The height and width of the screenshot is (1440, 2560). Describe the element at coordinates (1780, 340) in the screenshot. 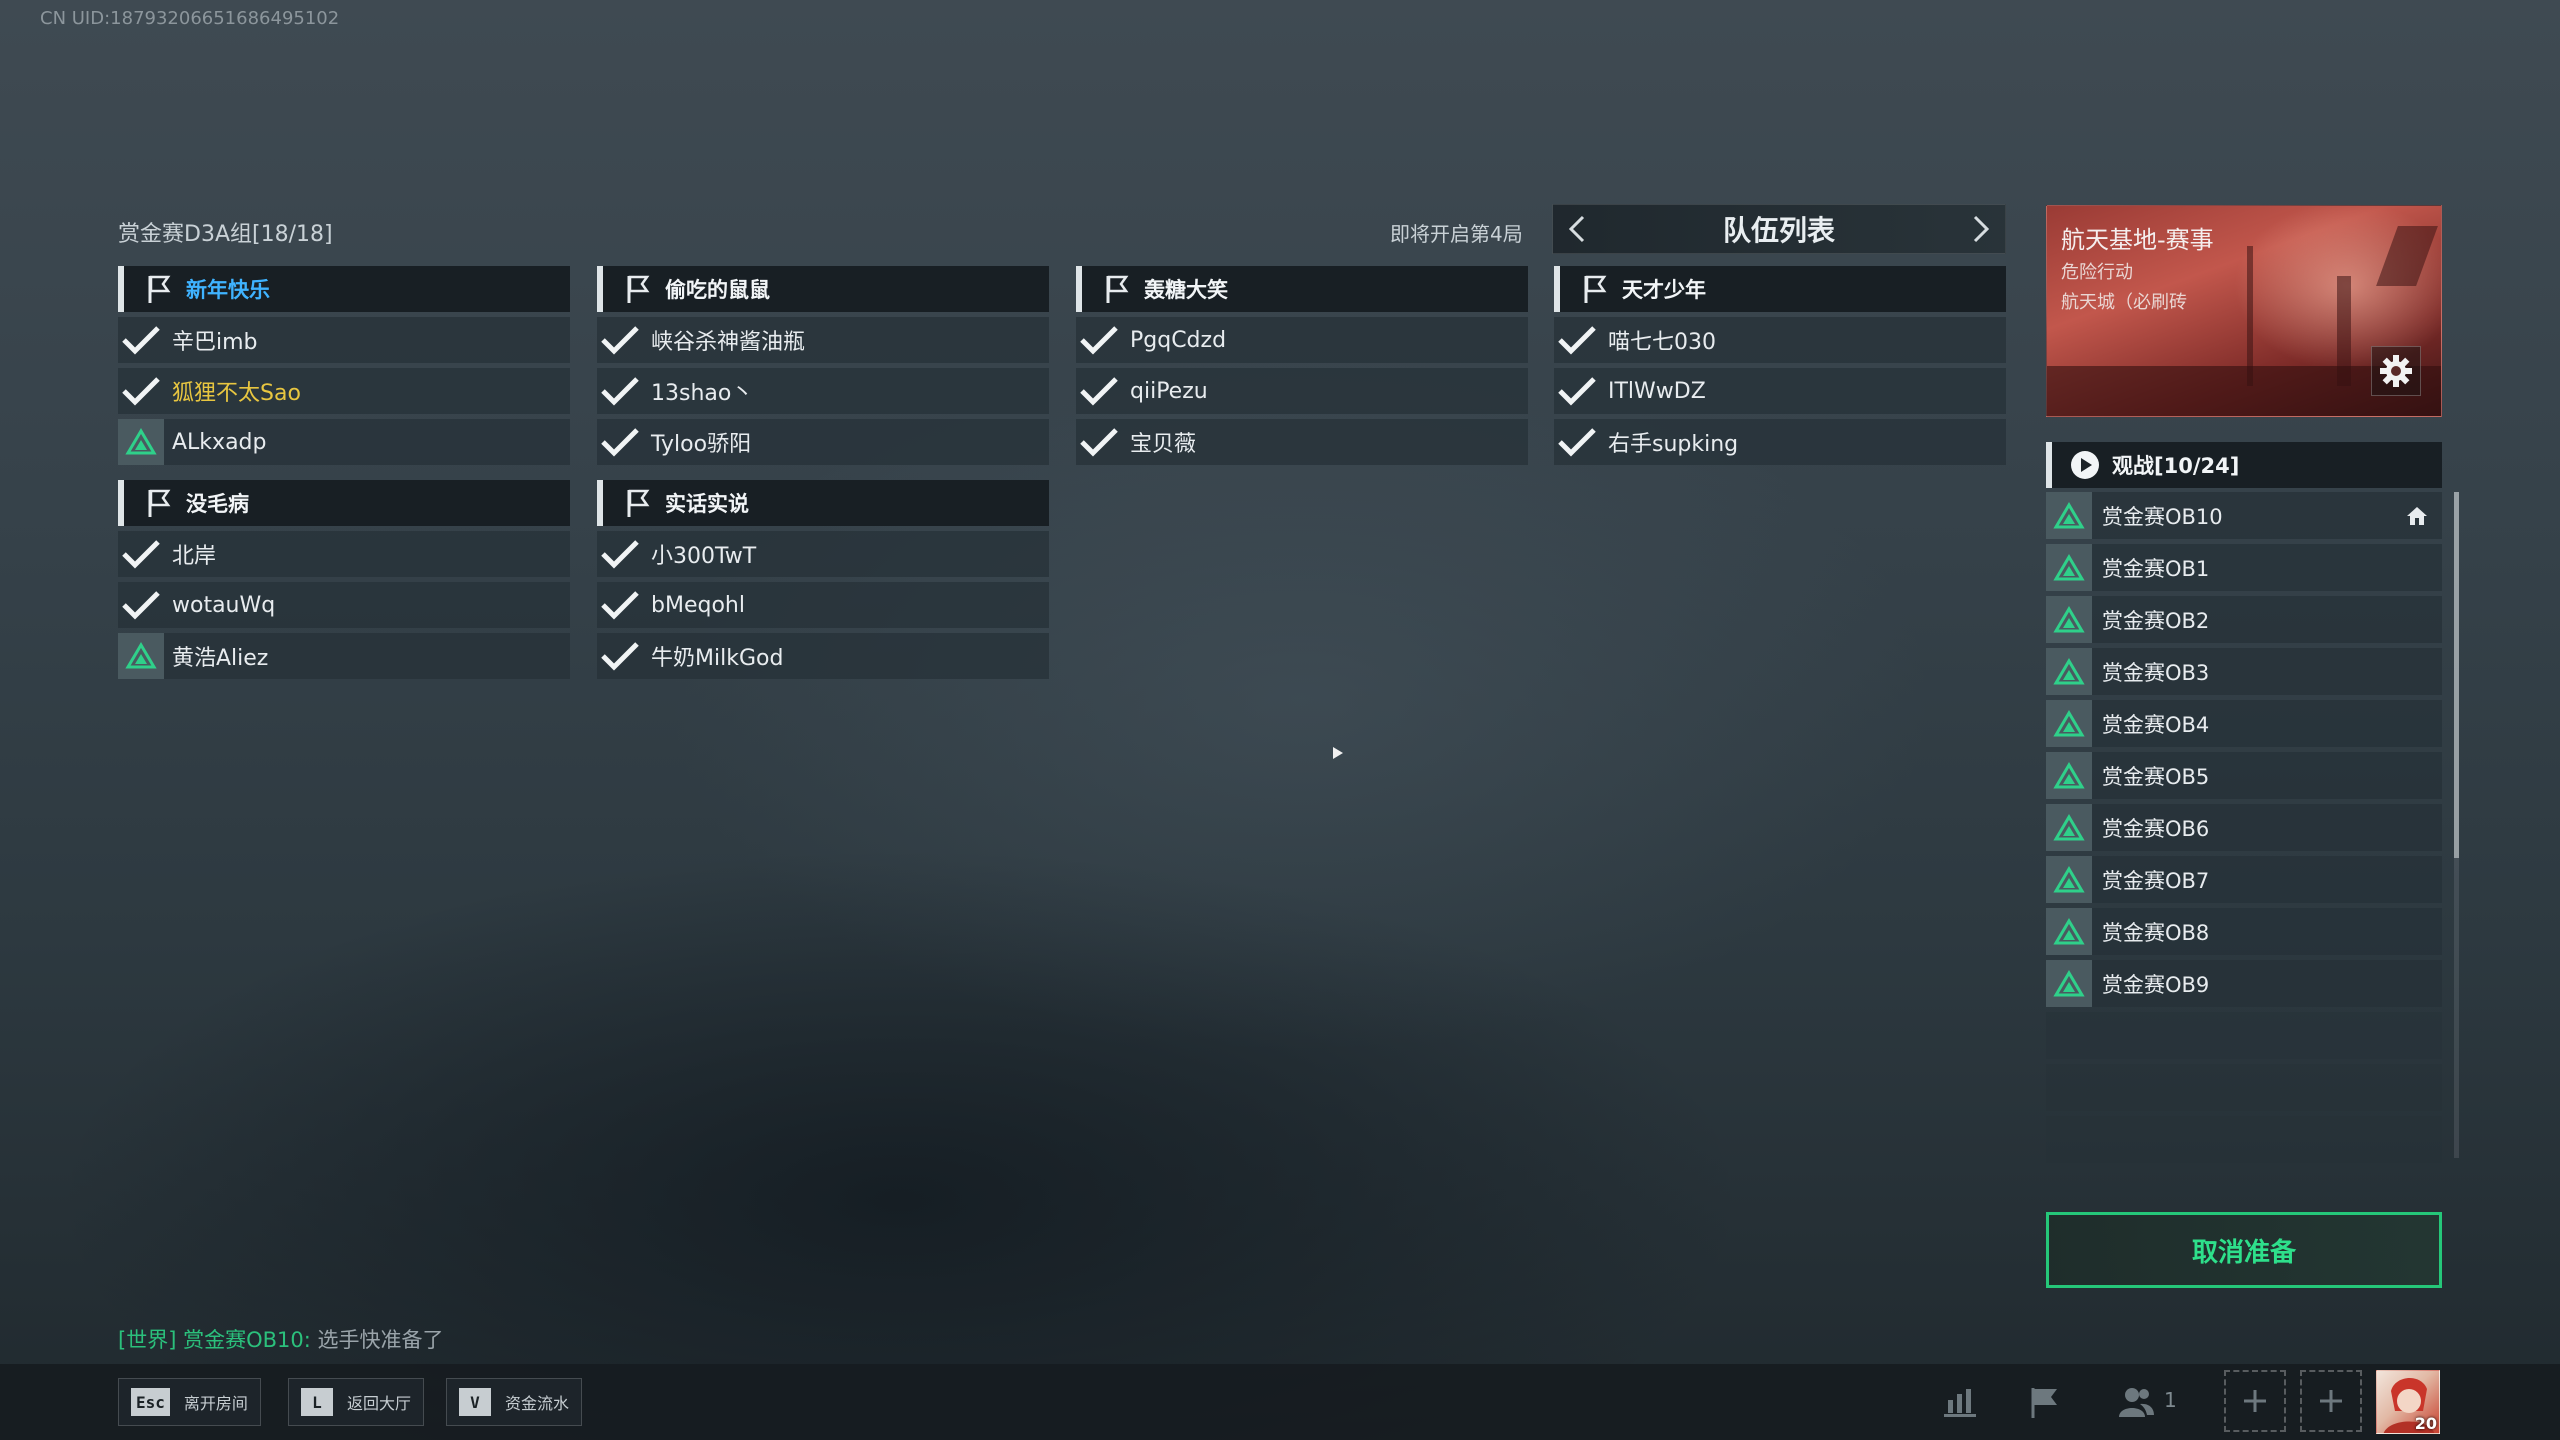

I see `player-row: 喵七七030` at that location.